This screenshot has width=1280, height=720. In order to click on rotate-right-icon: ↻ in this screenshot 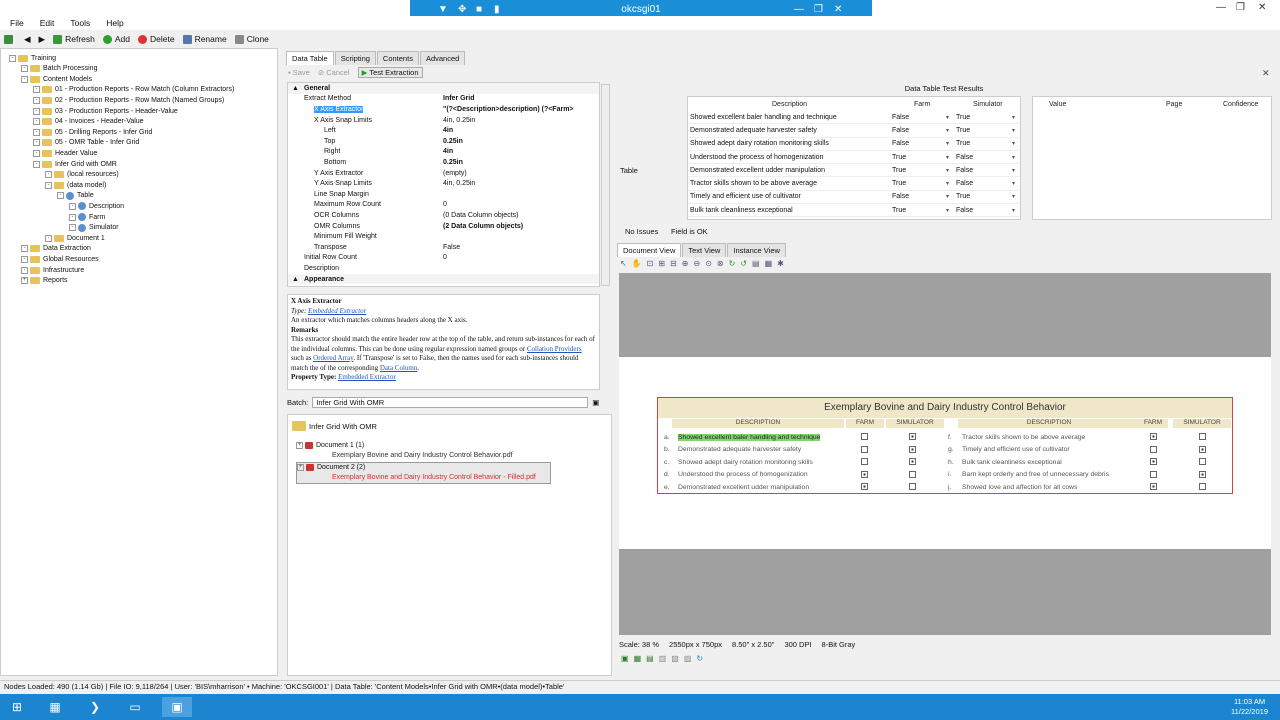, I will do `click(732, 263)`.